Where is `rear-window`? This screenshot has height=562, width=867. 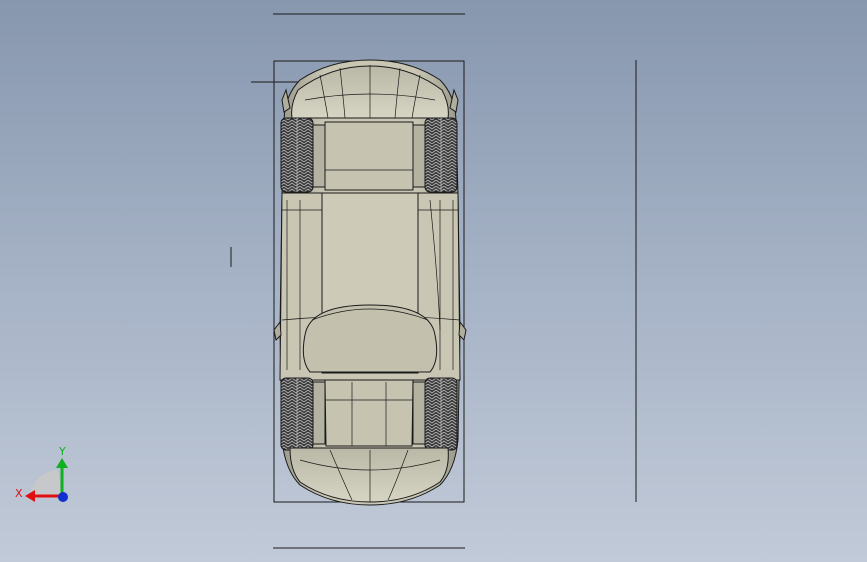 rear-window is located at coordinates (370, 338).